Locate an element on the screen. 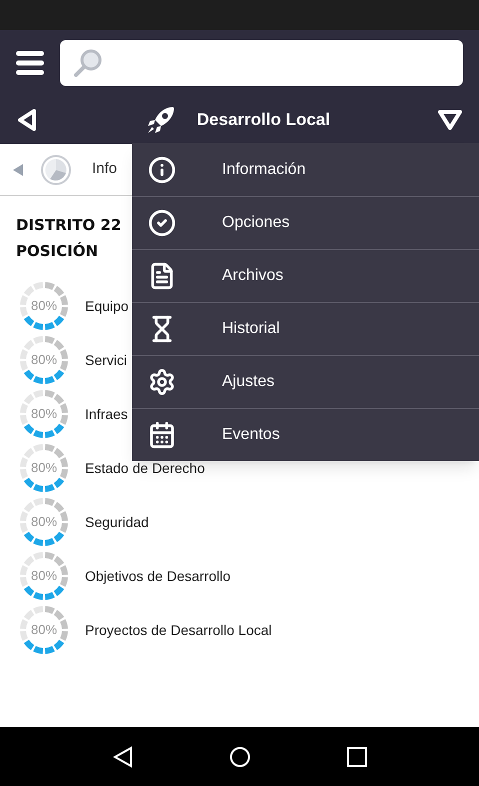 Image resolution: width=479 pixels, height=786 pixels. menu-icon is located at coordinates (30, 63).